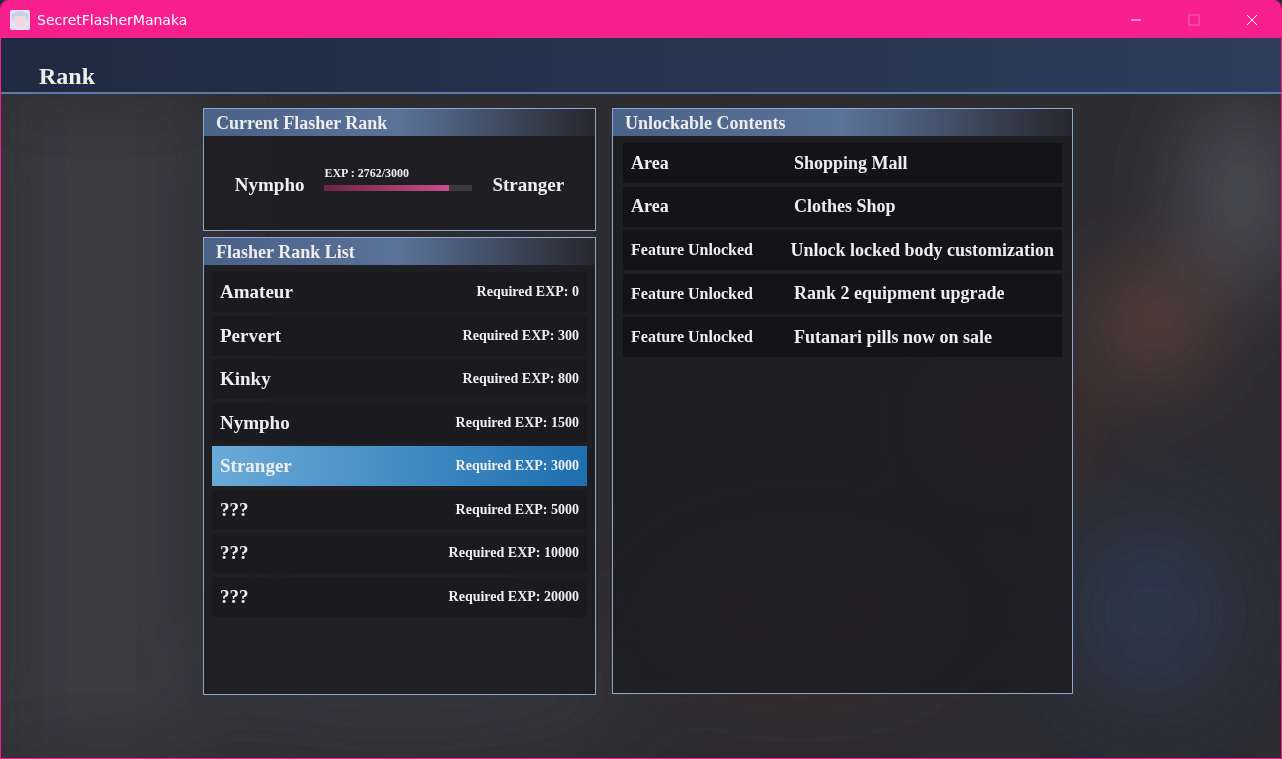 Image resolution: width=1282 pixels, height=759 pixels. I want to click on required-exp: Required EXP: 3000, so click(517, 466).